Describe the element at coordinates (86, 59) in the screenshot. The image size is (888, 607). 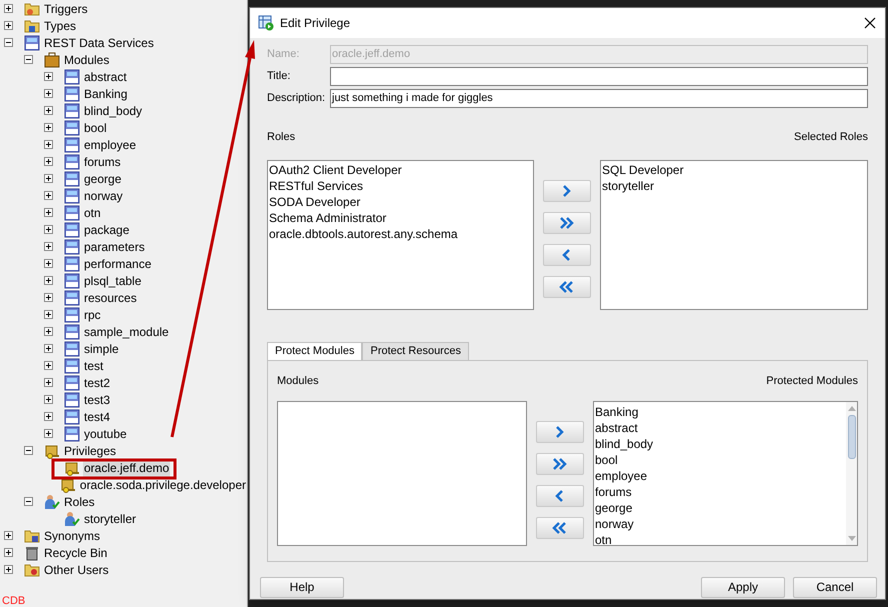
I see `tree-item: Modules` at that location.